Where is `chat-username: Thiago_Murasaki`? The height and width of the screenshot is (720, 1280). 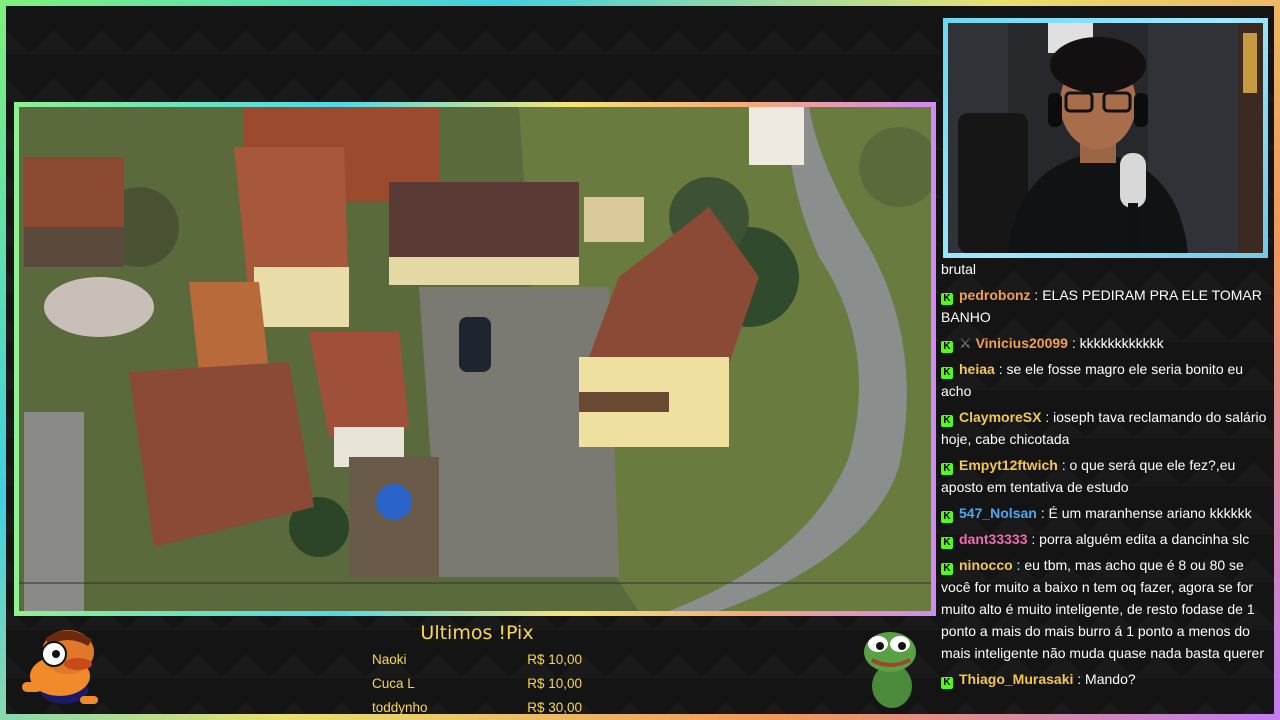
chat-username: Thiago_Murasaki is located at coordinates (1016, 679).